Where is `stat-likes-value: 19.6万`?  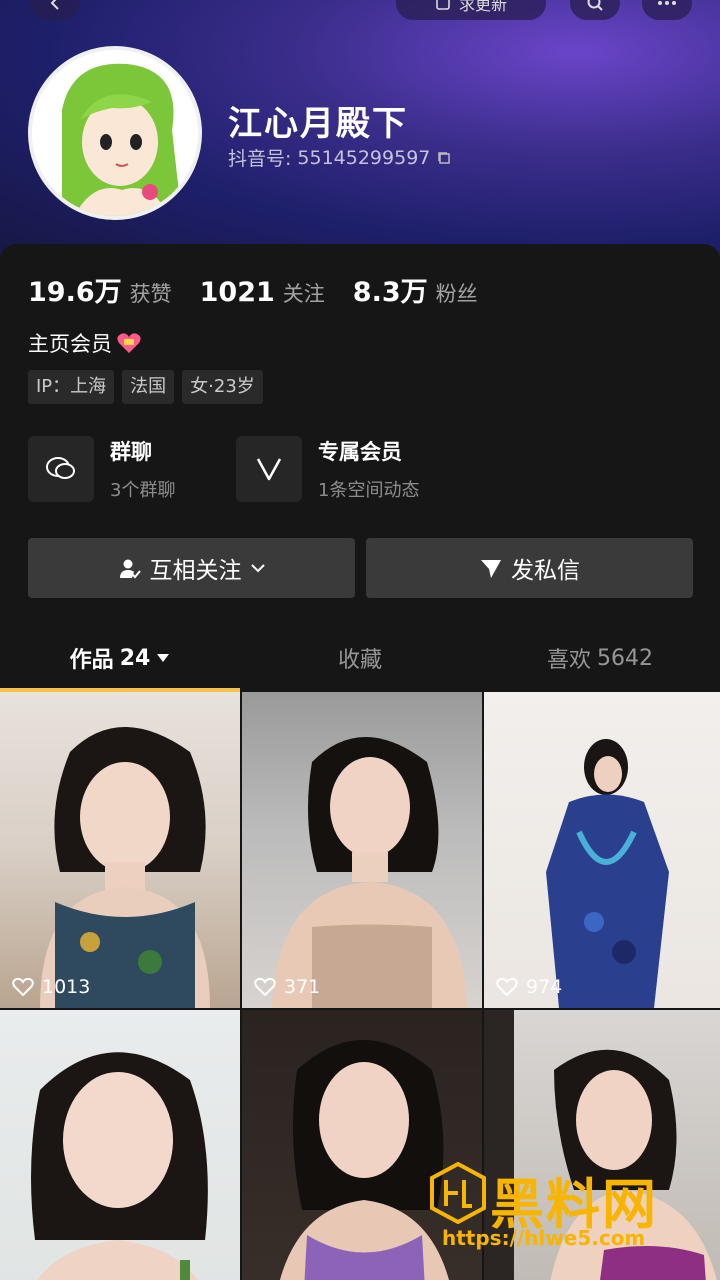
stat-likes-value: 19.6万 is located at coordinates (75, 292).